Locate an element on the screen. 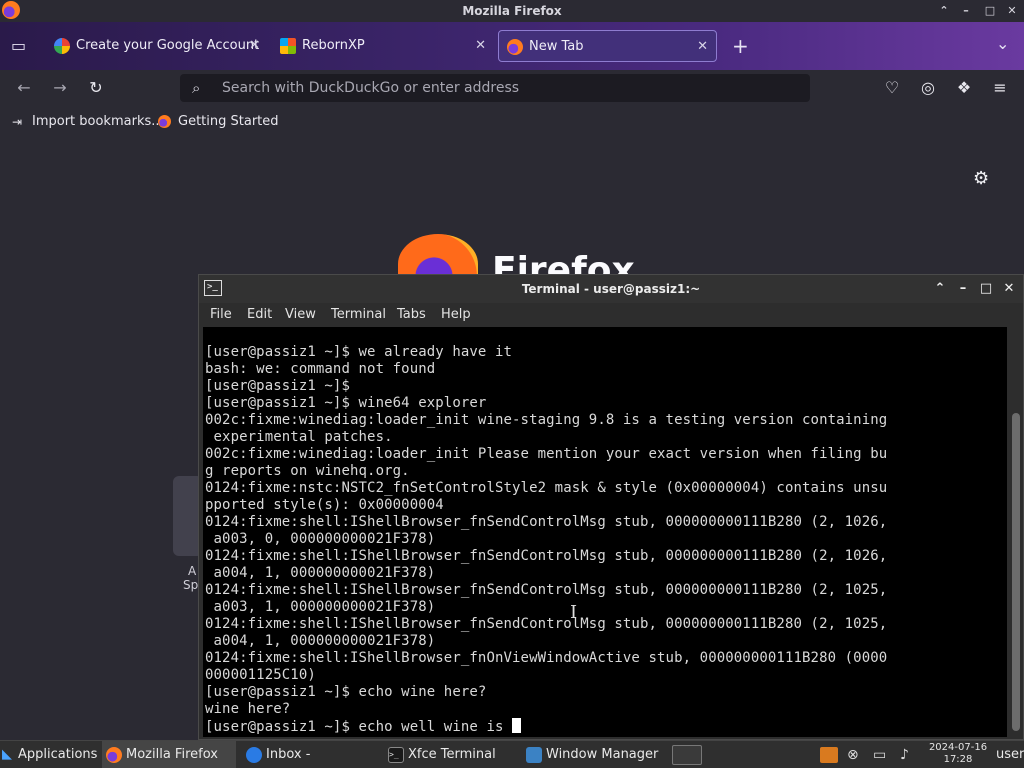  import-icon: ⇥ is located at coordinates (17, 122).